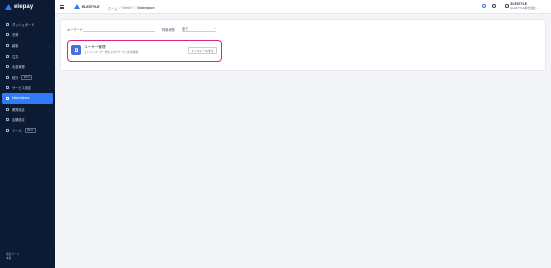 The width and height of the screenshot is (551, 268). Describe the element at coordinates (484, 6) in the screenshot. I see `help-icon` at that location.